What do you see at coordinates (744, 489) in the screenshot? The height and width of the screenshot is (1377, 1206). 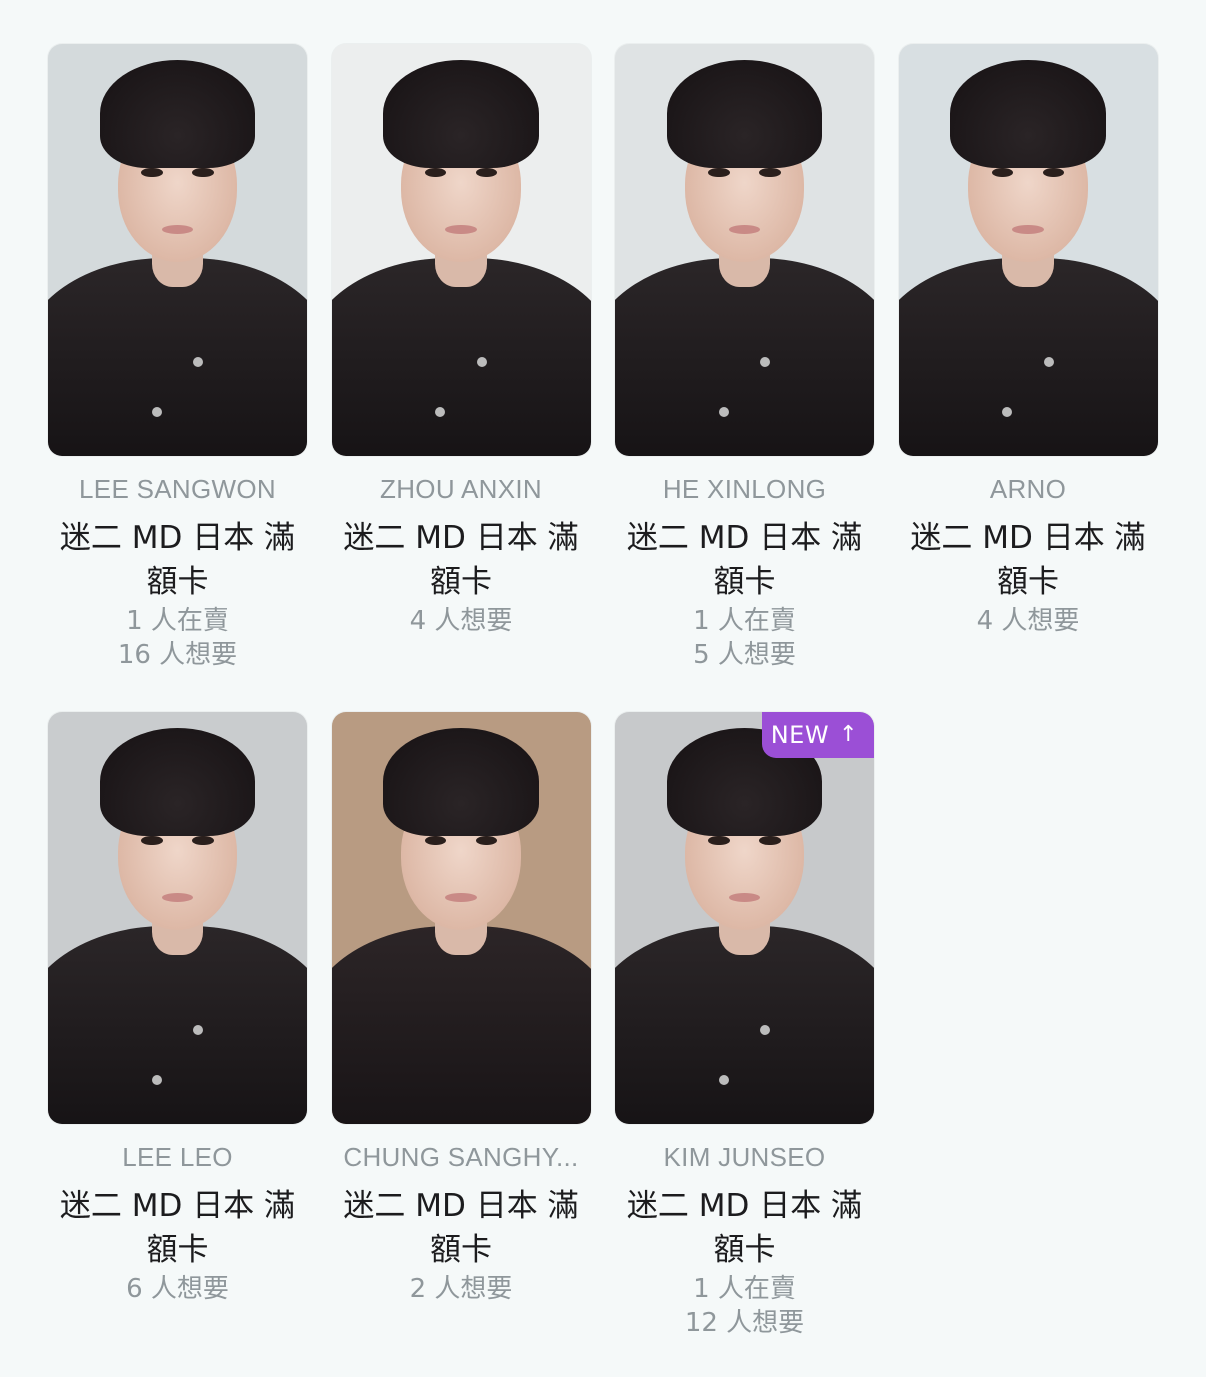 I see `member-name: HE XINLONG` at bounding box center [744, 489].